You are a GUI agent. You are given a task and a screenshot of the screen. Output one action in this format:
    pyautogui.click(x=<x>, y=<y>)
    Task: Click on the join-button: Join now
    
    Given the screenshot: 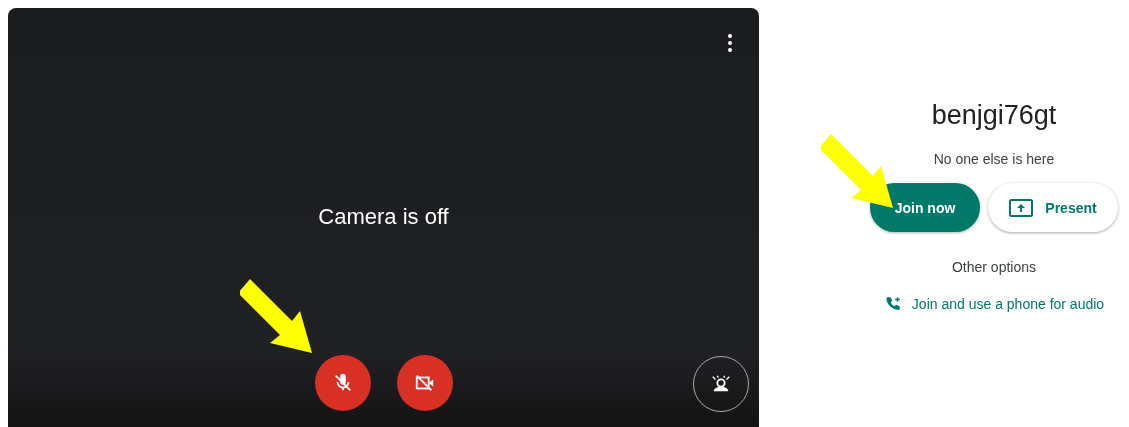 What is the action you would take?
    pyautogui.click(x=925, y=207)
    